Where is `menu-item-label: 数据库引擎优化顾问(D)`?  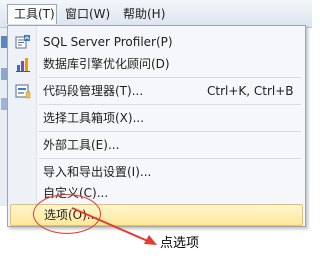
menu-item-label: 数据库引擎优化顾问(D) is located at coordinates (106, 64).